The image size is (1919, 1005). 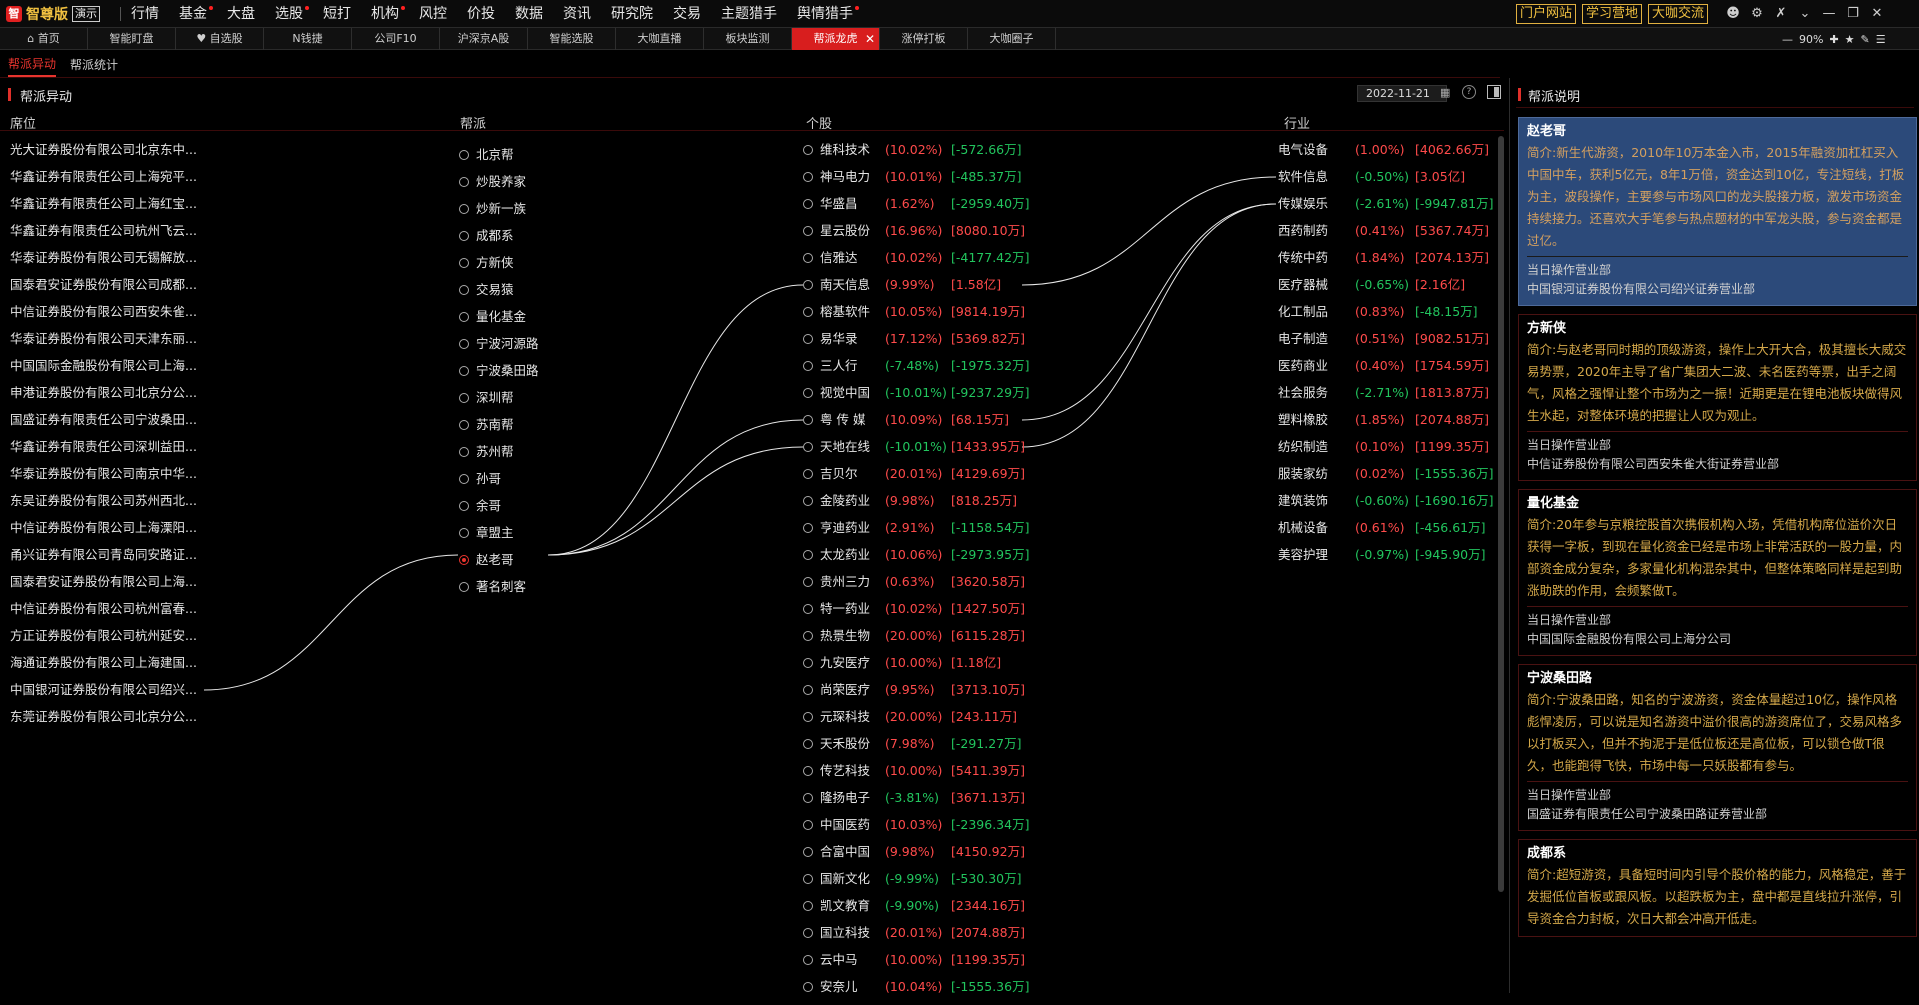 I want to click on industry-item: 美容护理 (-0.97%) [-945.90万], so click(x=1387, y=559).